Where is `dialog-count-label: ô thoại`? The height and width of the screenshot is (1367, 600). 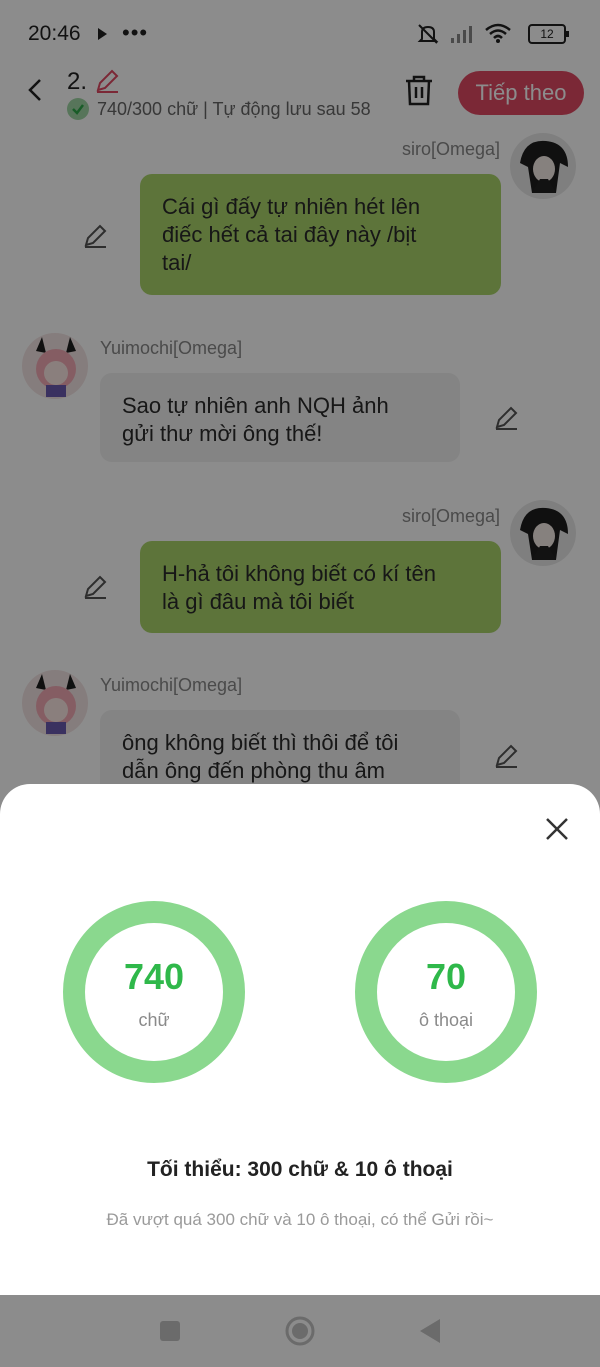 dialog-count-label: ô thoại is located at coordinates (446, 1020).